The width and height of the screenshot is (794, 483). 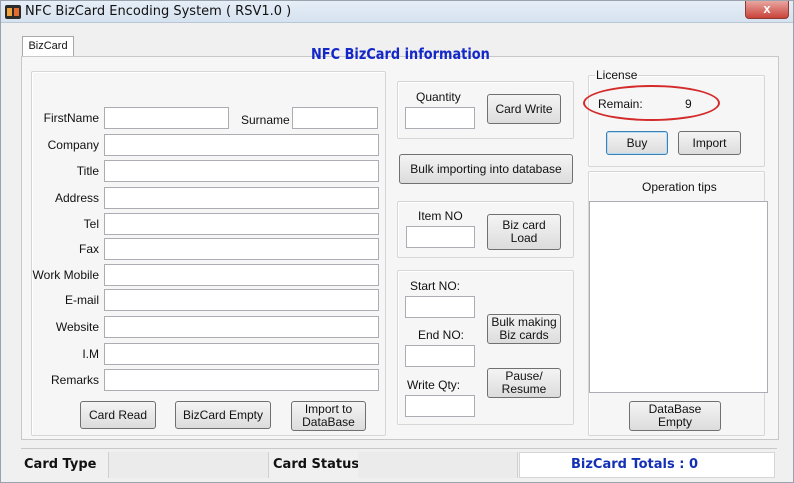 What do you see at coordinates (76, 198) in the screenshot?
I see `address-label: Address` at bounding box center [76, 198].